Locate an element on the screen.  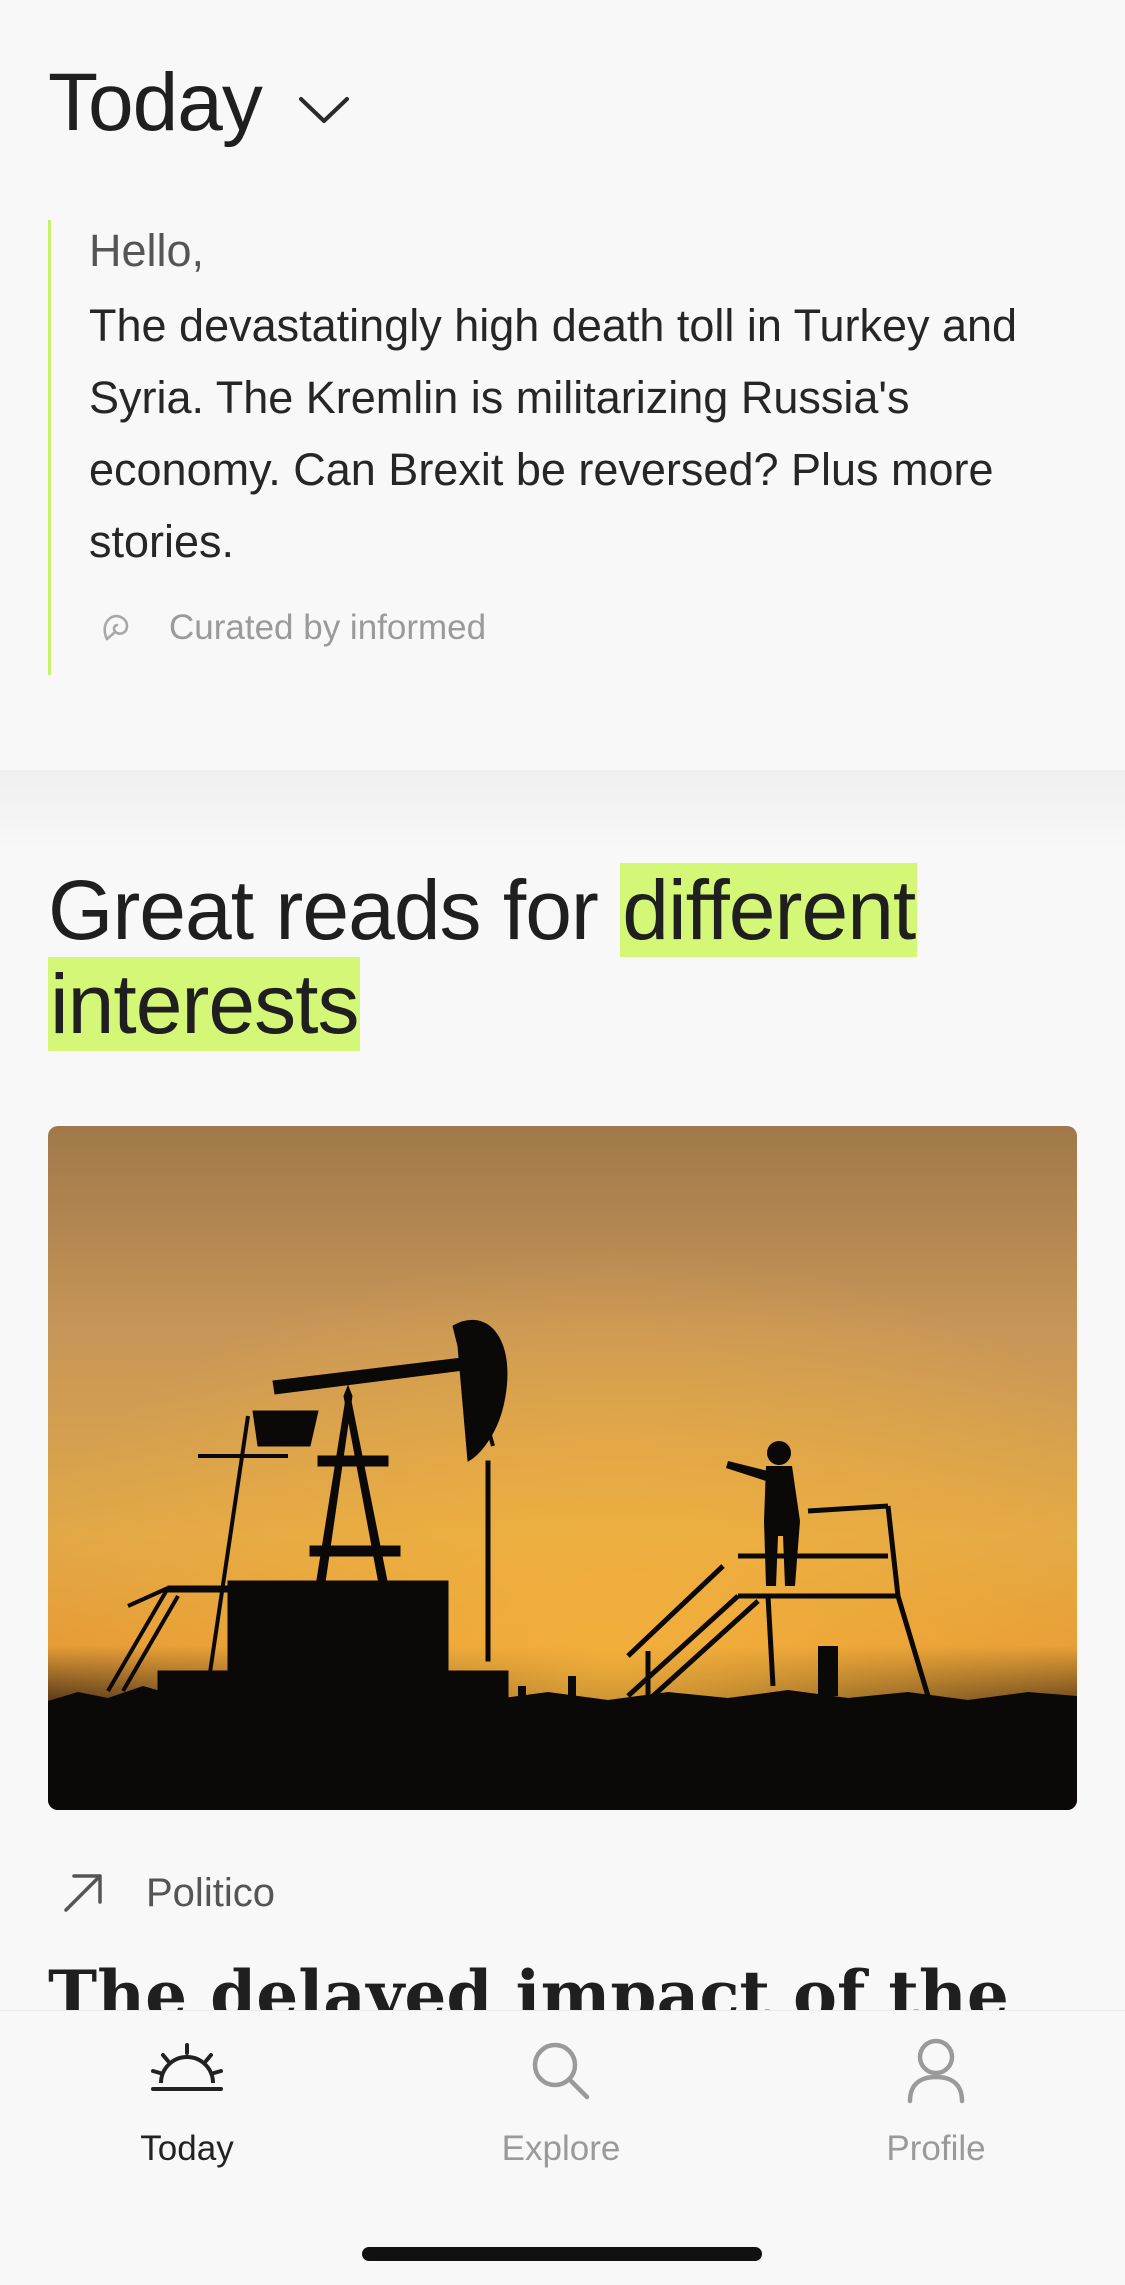
nav-item-explore: Explore is located at coordinates (561, 2106).